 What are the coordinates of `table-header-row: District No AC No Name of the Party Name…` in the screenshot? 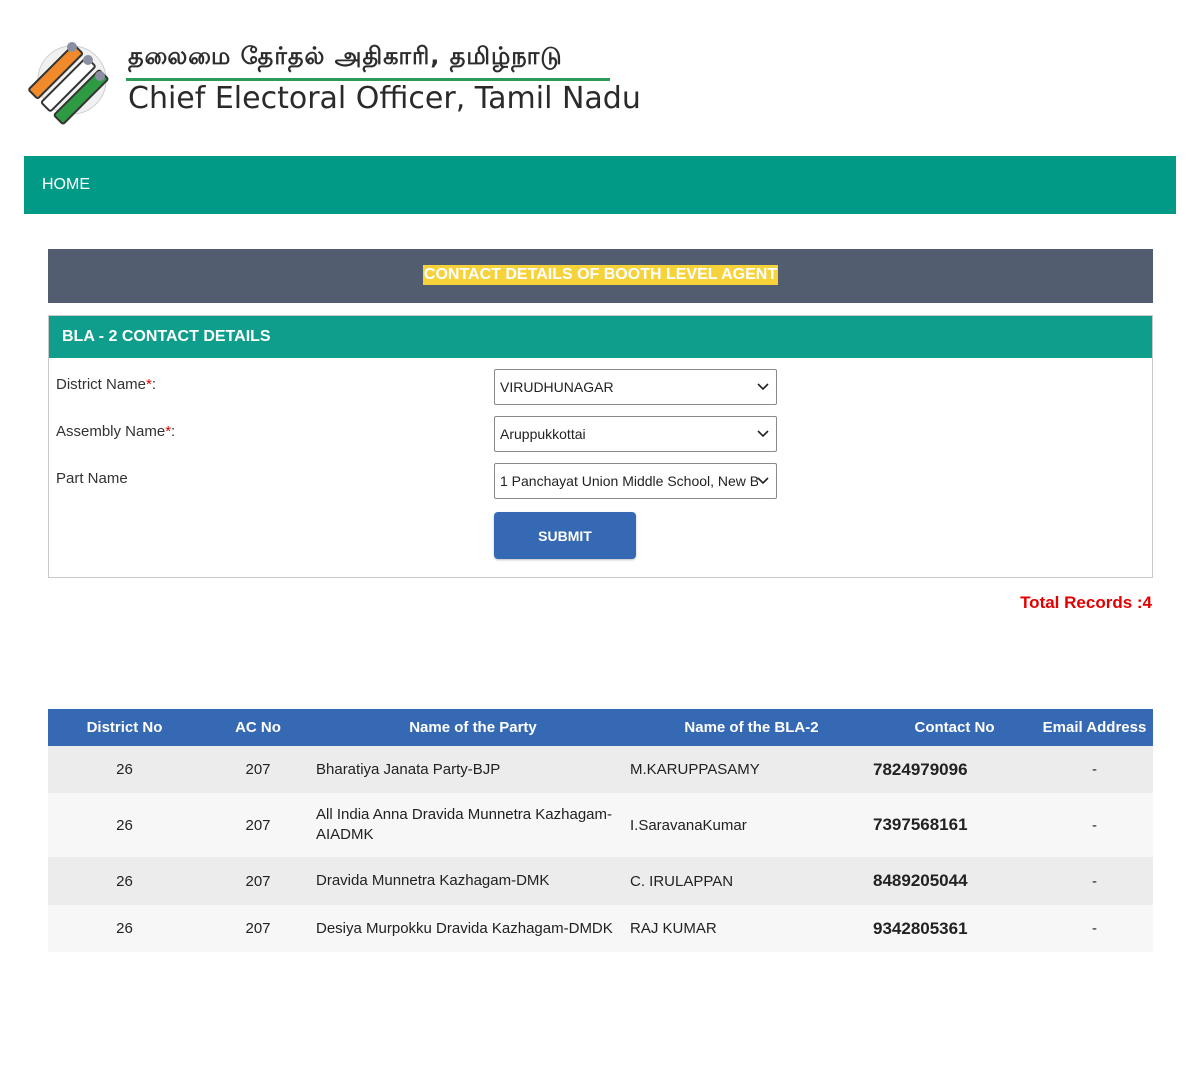 It's located at (600, 727).